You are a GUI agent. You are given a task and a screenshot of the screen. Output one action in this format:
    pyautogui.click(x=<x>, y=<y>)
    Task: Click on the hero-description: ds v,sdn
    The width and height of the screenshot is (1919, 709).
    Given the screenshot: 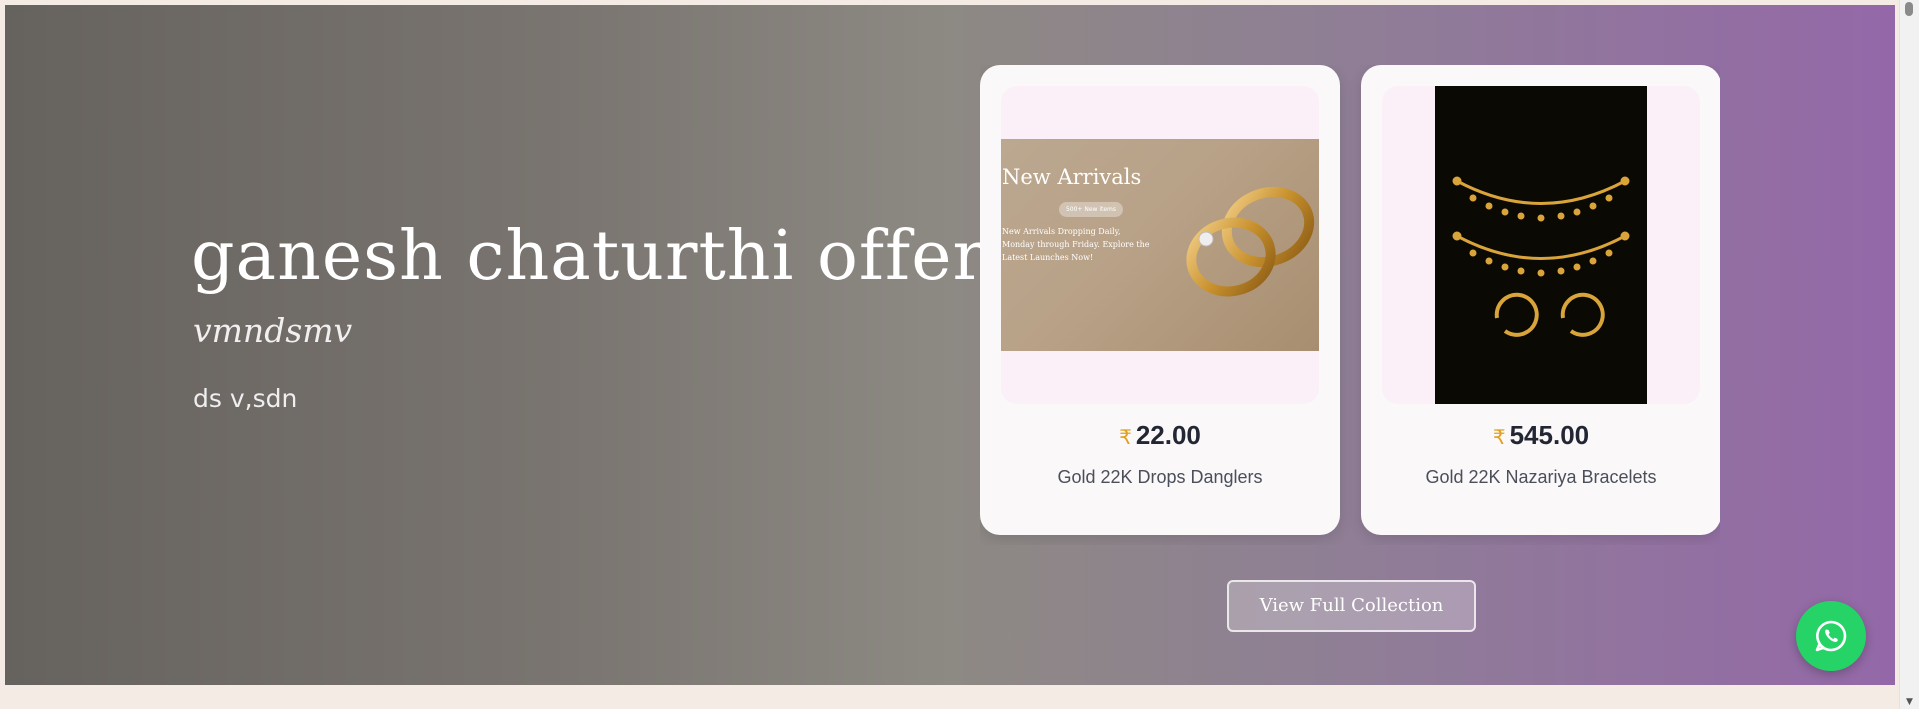 What is the action you would take?
    pyautogui.click(x=245, y=398)
    